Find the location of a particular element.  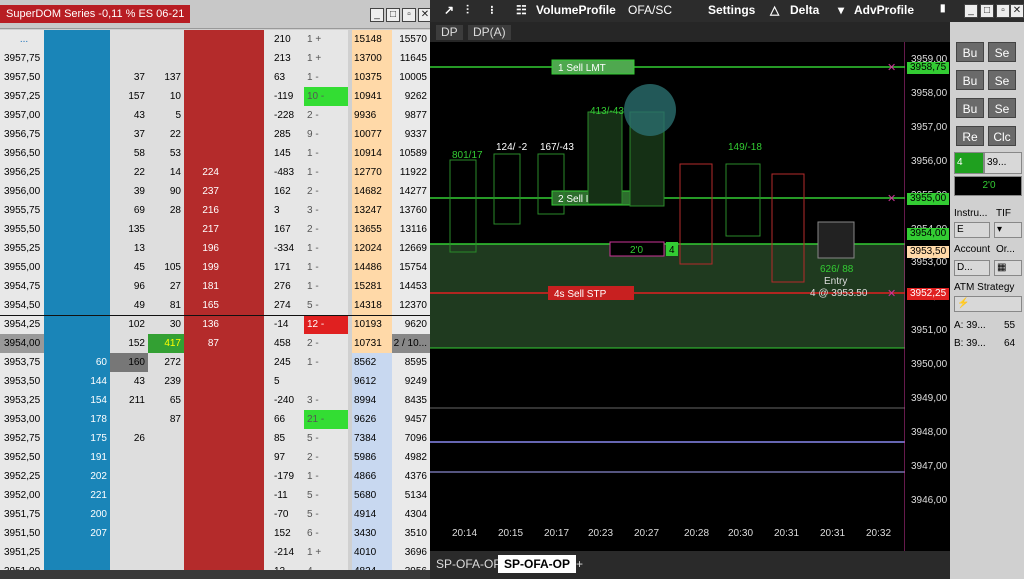

price-cell: 3951,50 is located at coordinates (22, 533).